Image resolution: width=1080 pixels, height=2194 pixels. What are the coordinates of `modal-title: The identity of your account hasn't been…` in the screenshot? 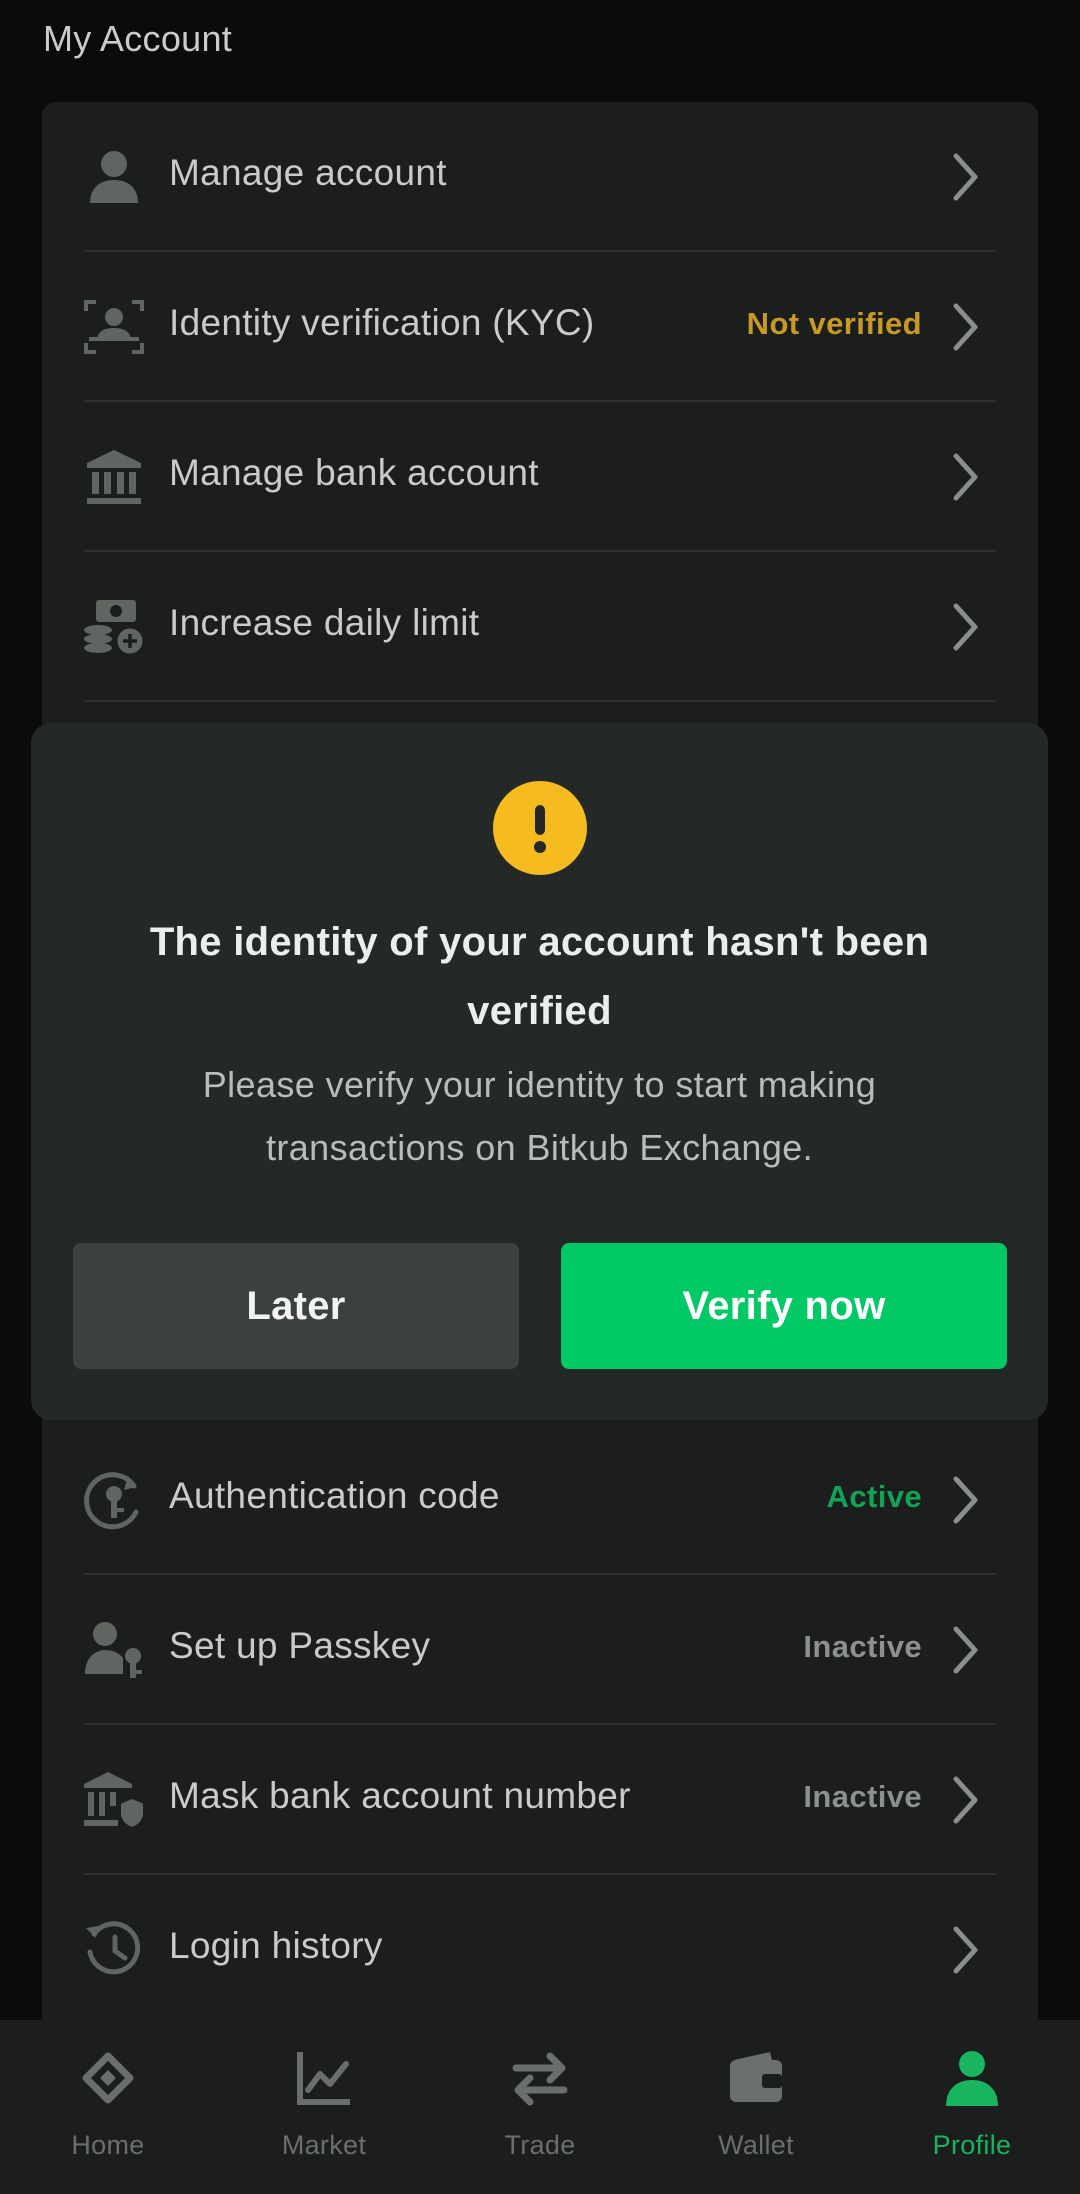 It's located at (539, 976).